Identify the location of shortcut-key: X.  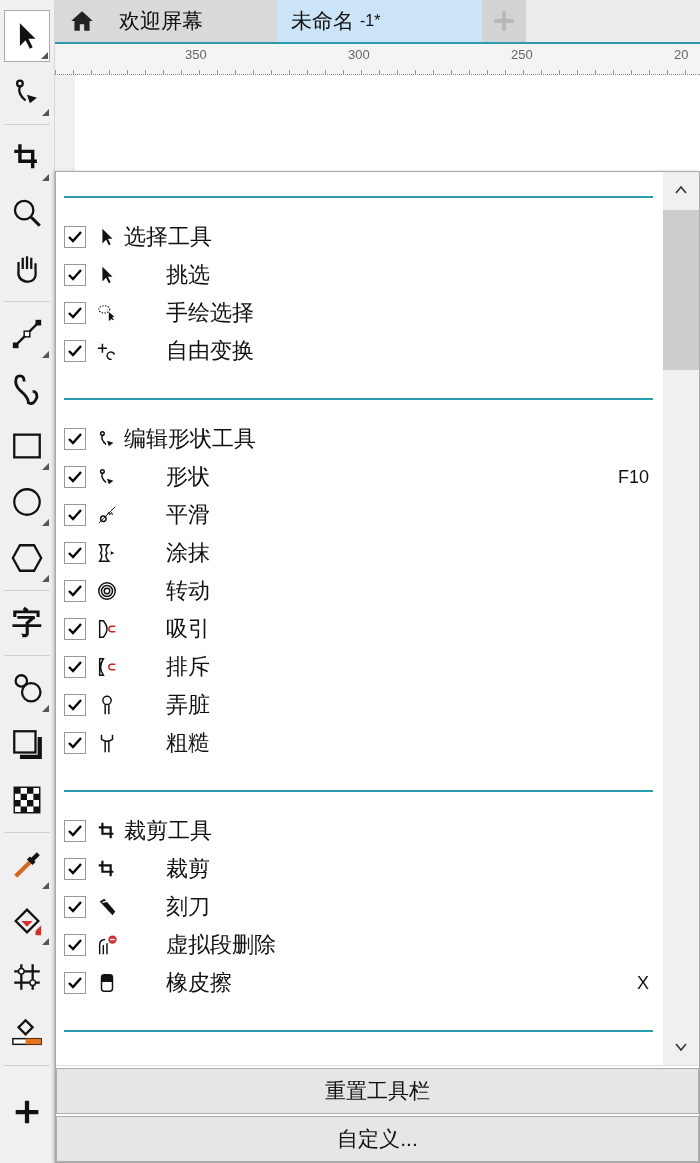
(645, 983).